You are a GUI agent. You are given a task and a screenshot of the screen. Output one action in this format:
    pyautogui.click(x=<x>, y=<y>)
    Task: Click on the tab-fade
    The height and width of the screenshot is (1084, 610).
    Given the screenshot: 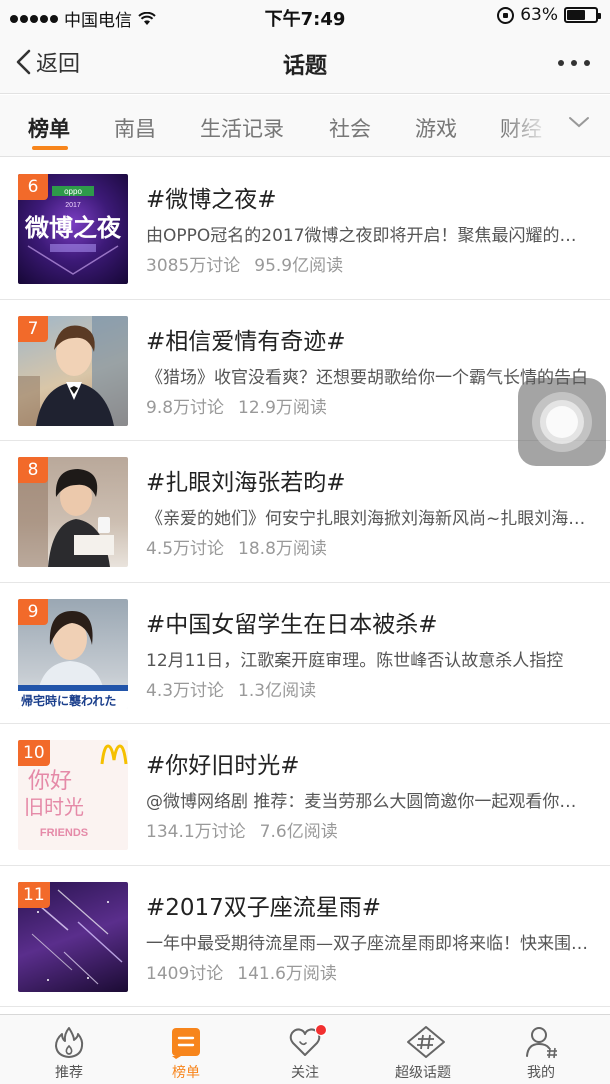 What is the action you would take?
    pyautogui.click(x=527, y=125)
    